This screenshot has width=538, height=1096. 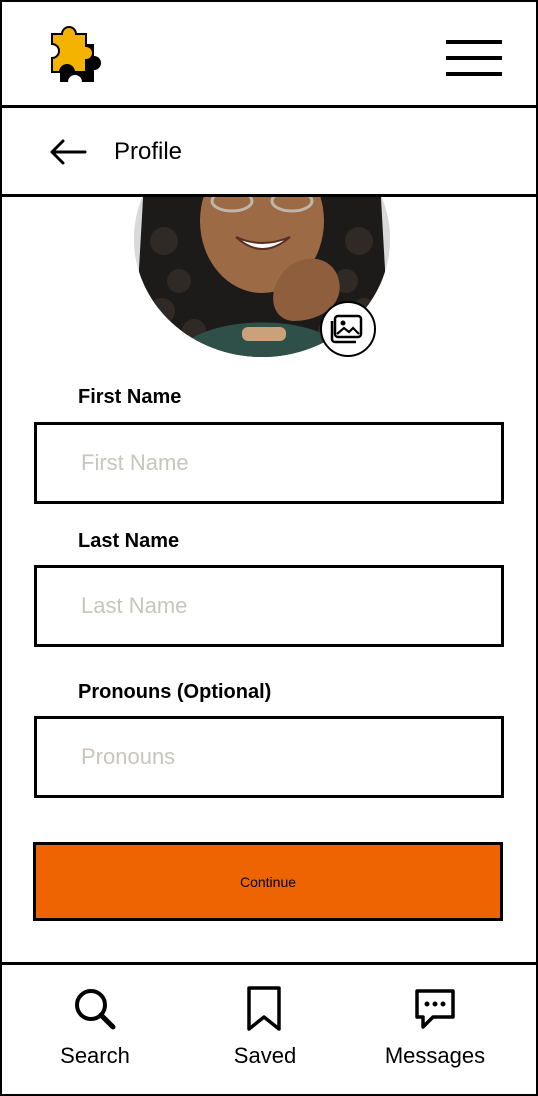 I want to click on nav-search: Search, so click(x=95, y=1032).